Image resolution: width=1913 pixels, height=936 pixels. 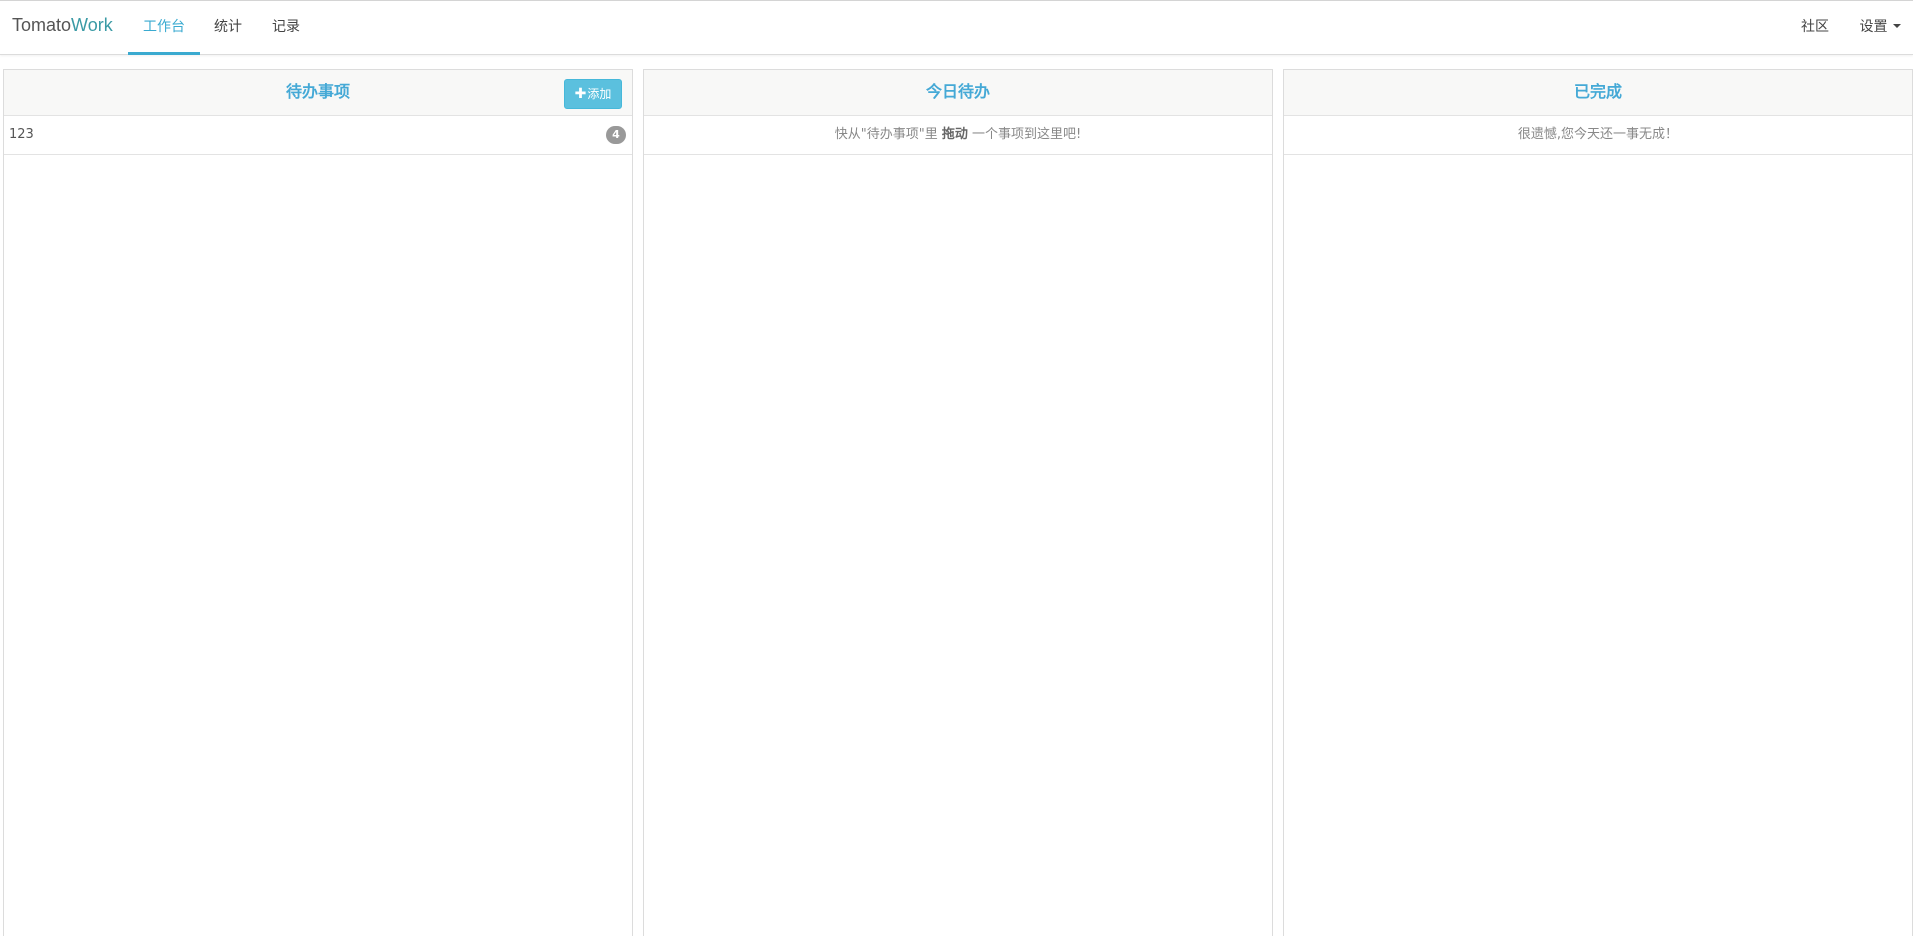 What do you see at coordinates (286, 28) in the screenshot?
I see `nav-tab-records: 记录` at bounding box center [286, 28].